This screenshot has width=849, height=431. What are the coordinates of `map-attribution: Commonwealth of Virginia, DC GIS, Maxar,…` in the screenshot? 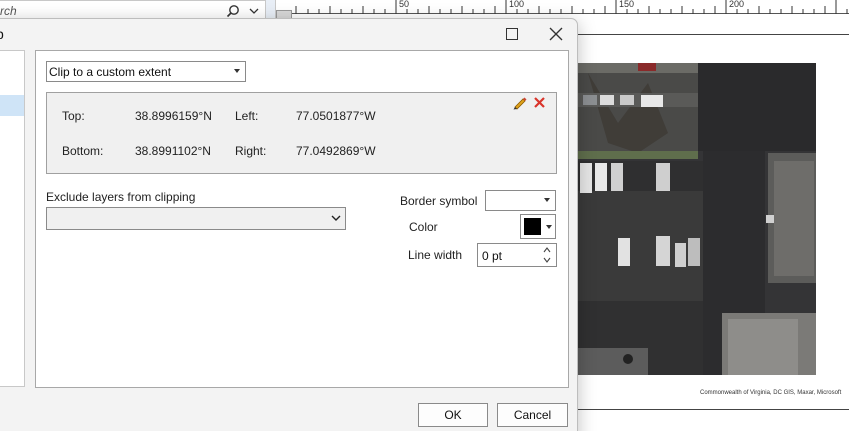 It's located at (771, 393).